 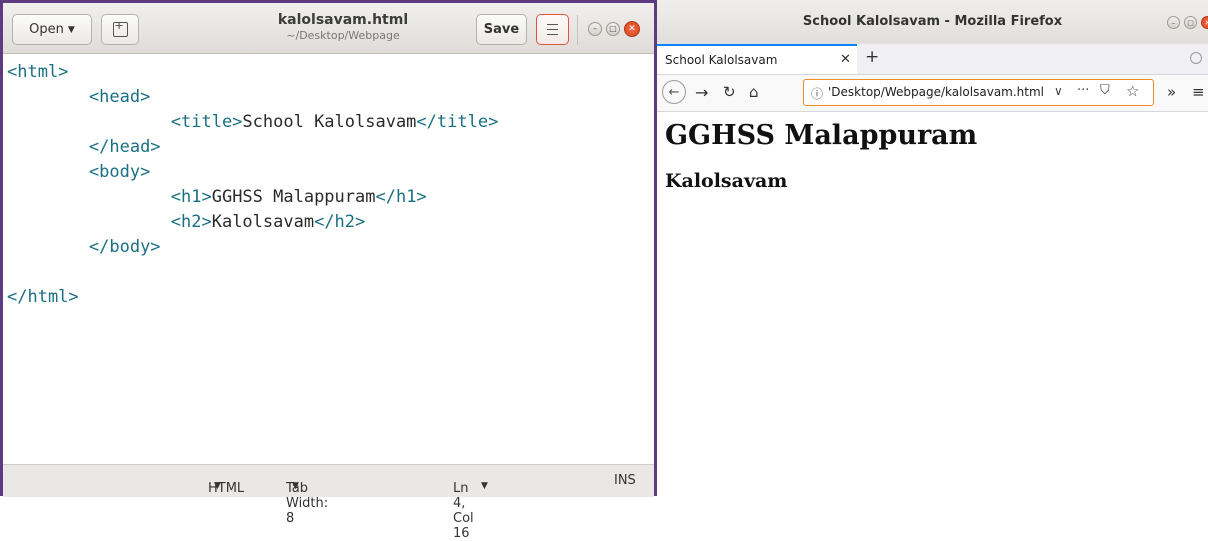 I want to click on tab-school-kalolsavam: School Kalolsavam ✕, so click(x=757, y=59).